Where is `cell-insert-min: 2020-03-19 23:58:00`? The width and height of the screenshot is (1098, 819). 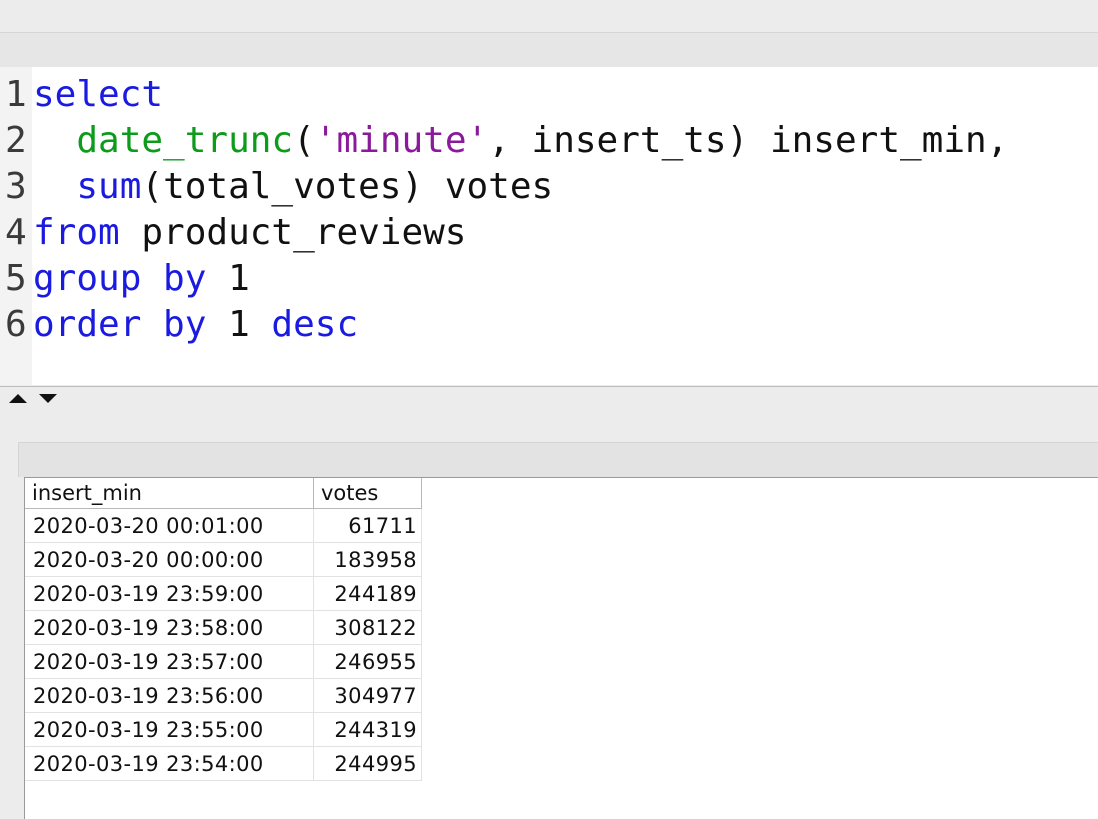 cell-insert-min: 2020-03-19 23:58:00 is located at coordinates (169, 627).